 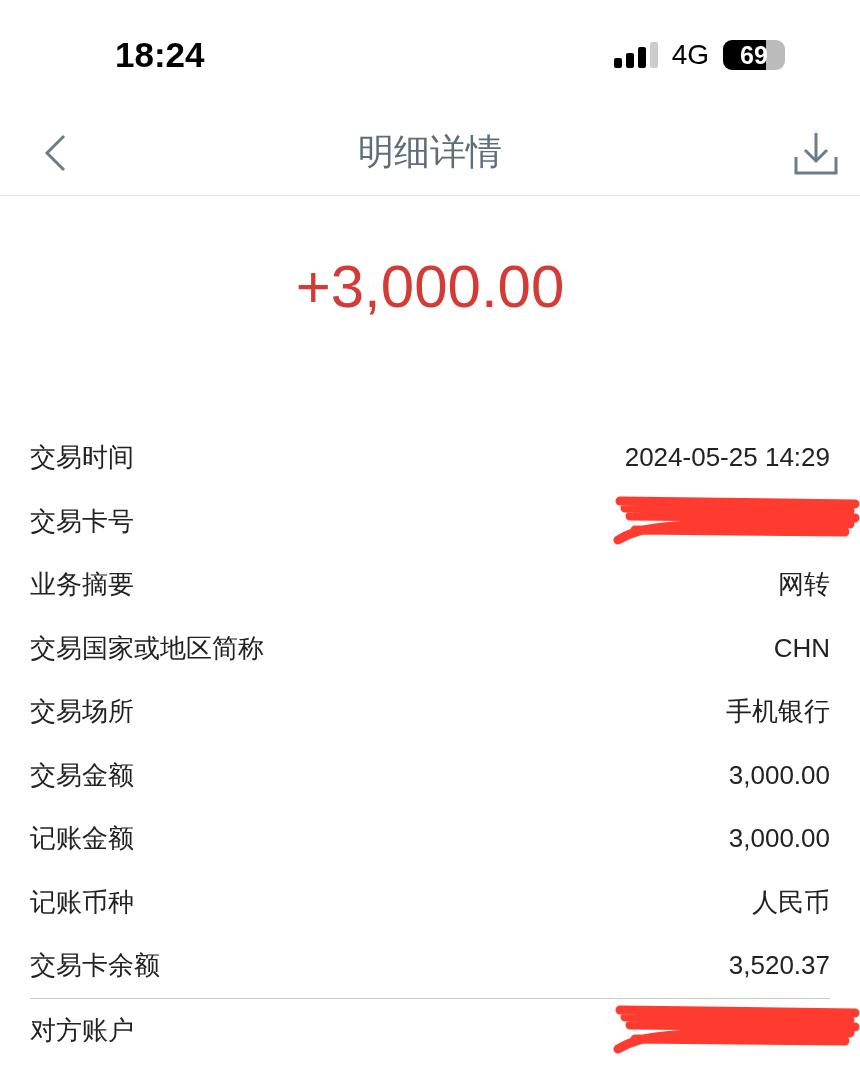 I want to click on field-label: 交易国家或地区简称, so click(x=147, y=648).